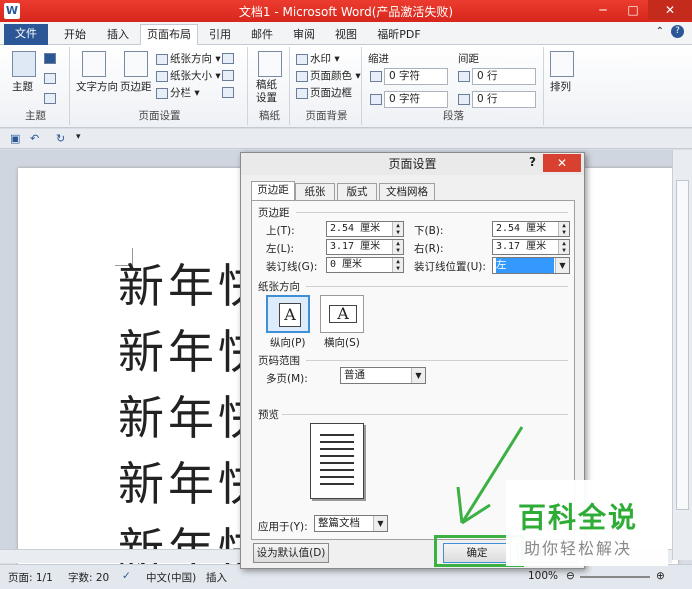 This screenshot has width=692, height=589. I want to click on landscape-icon: A, so click(343, 314).